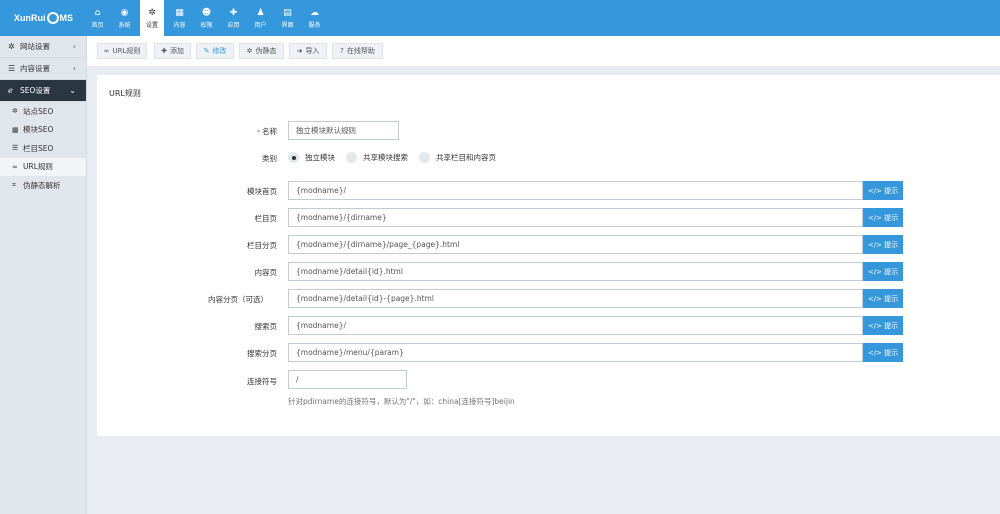  Describe the element at coordinates (262, 353) in the screenshot. I see `search-paging-label: 搜索分页` at that location.